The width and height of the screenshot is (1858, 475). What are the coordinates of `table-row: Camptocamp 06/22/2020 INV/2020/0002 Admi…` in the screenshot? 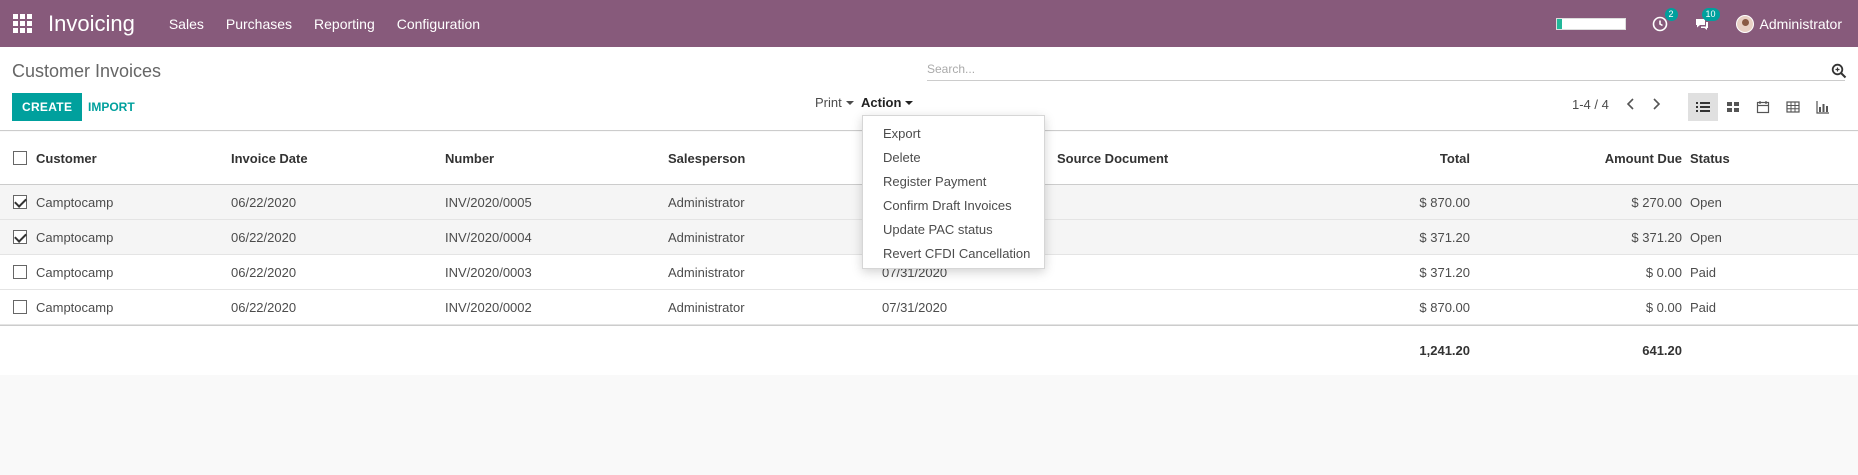 It's located at (929, 307).